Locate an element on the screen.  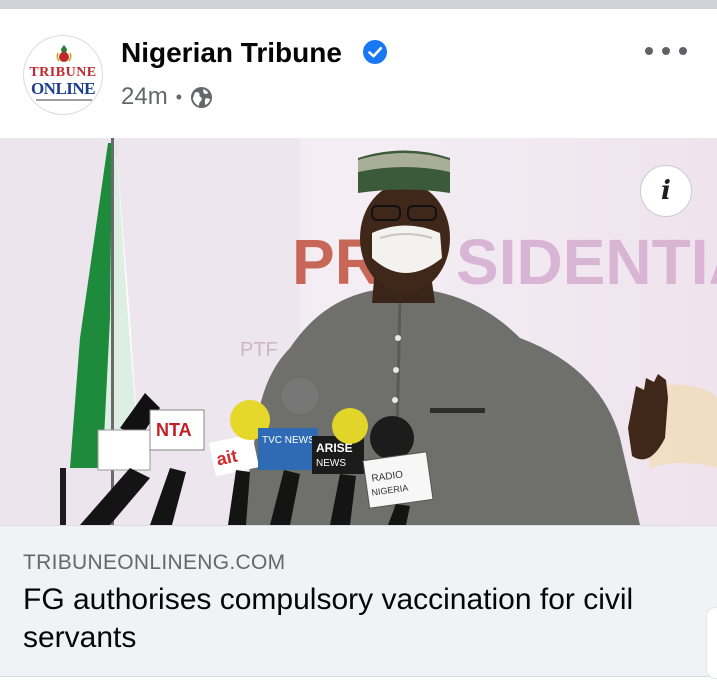
info-icon: i is located at coordinates (666, 191).